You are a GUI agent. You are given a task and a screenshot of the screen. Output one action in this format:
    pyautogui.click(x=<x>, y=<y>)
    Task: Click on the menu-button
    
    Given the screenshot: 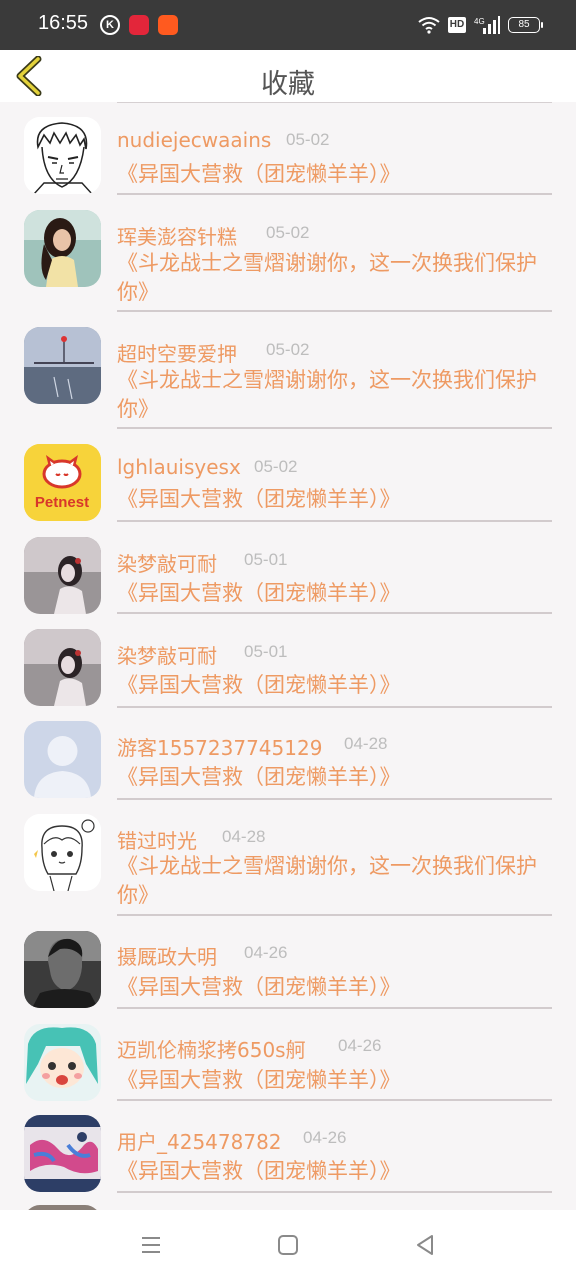 What is the action you would take?
    pyautogui.click(x=151, y=1245)
    